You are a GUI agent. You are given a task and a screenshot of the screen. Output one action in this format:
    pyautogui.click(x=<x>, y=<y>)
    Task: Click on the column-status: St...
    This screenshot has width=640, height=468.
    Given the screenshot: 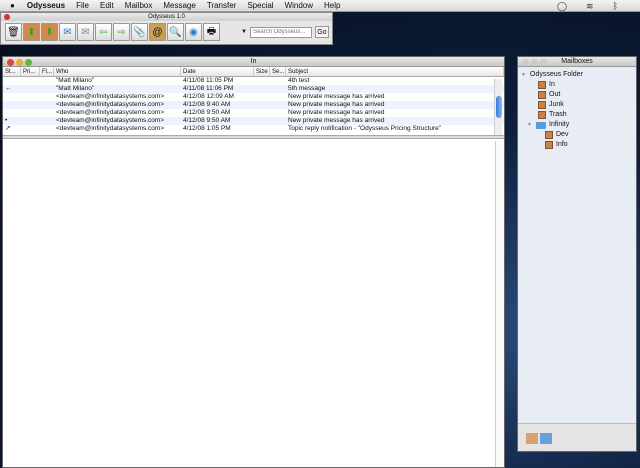 What is the action you would take?
    pyautogui.click(x=12, y=71)
    